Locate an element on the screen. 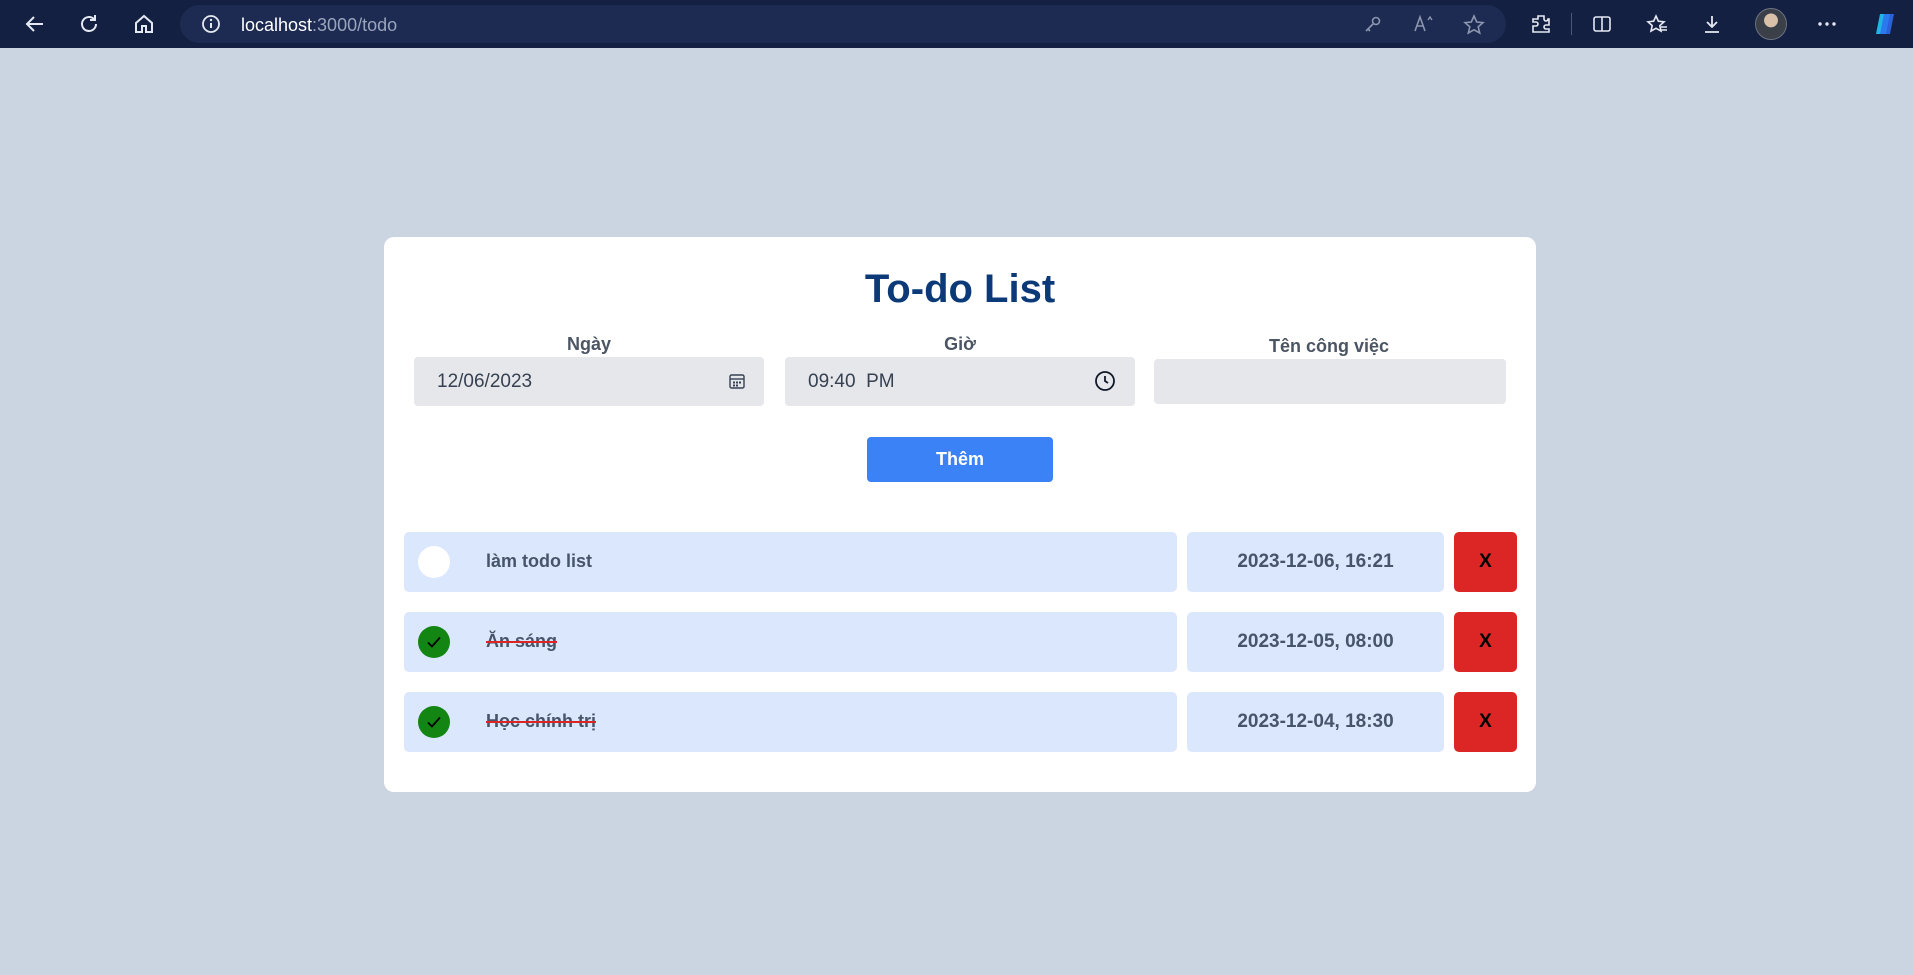 Image resolution: width=1913 pixels, height=975 pixels. time-input: 09:40 PM is located at coordinates (960, 381).